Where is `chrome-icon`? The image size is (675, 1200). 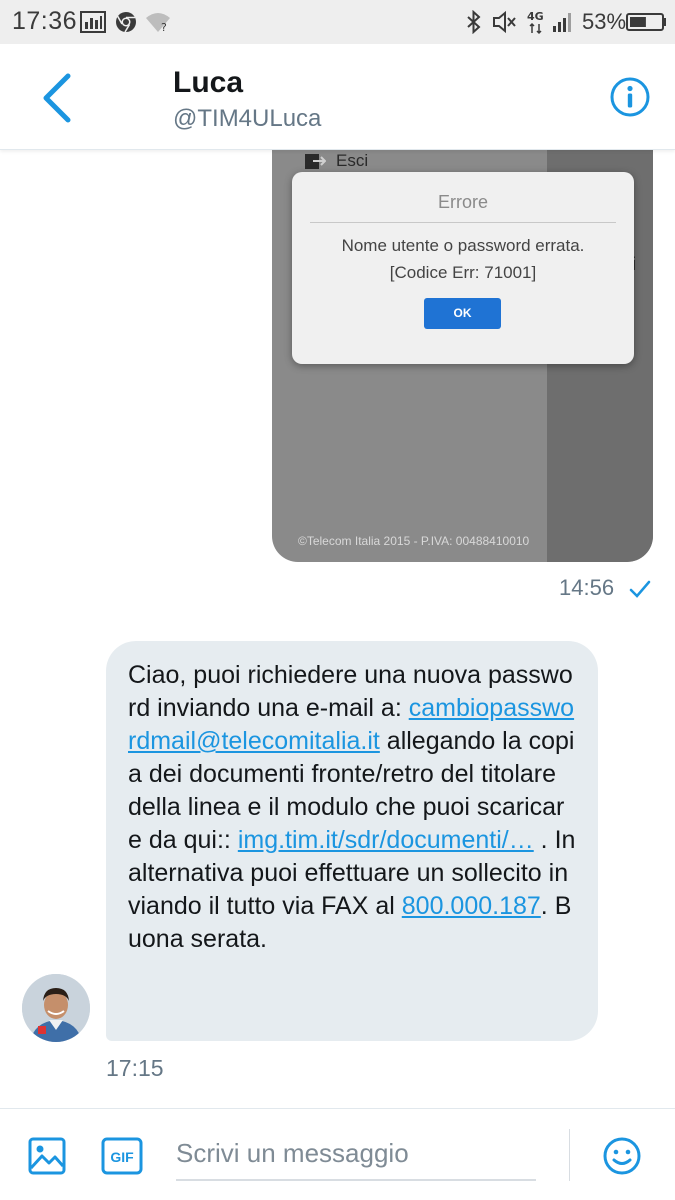
chrome-icon is located at coordinates (126, 24).